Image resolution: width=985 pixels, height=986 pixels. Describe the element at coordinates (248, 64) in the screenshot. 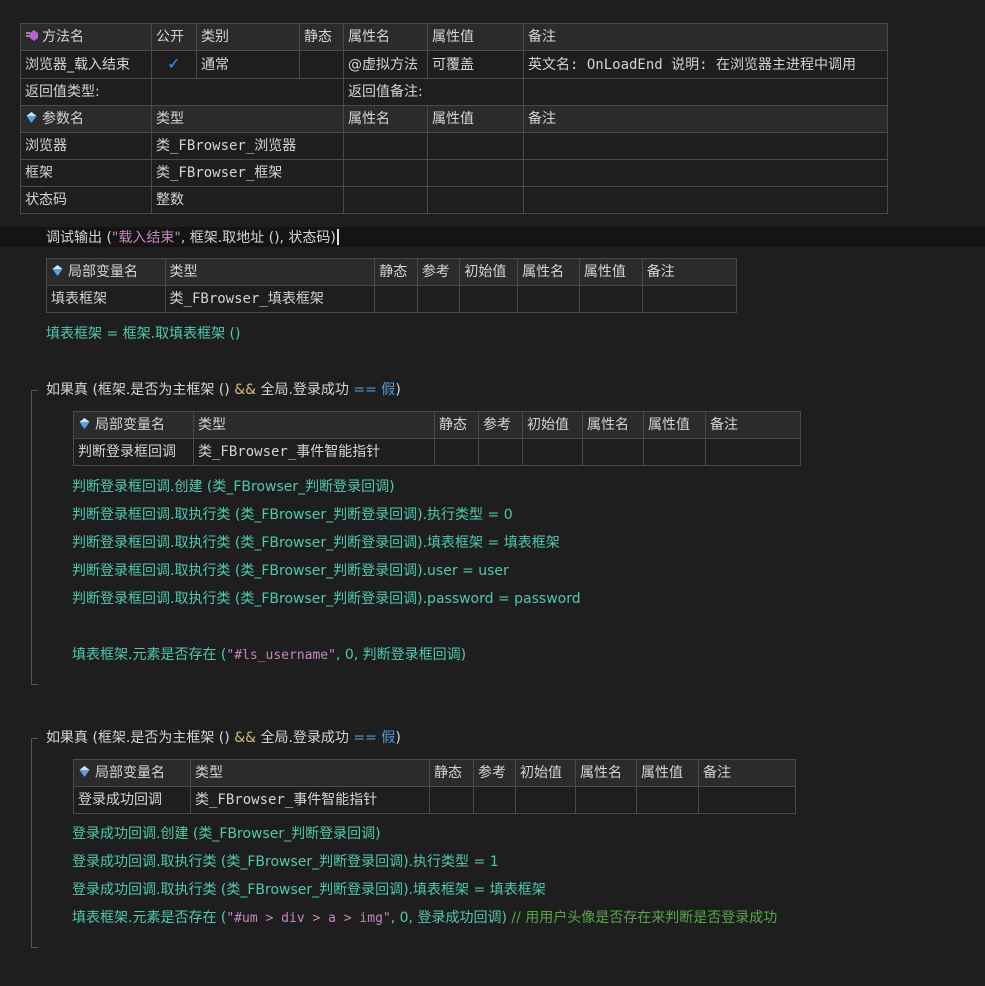

I see `category-cell: 通常` at that location.